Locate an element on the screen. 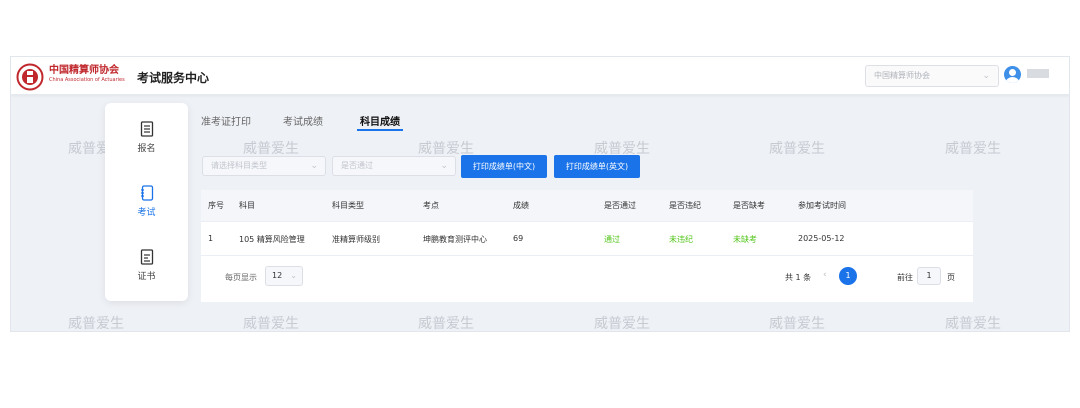 This screenshot has width=1080, height=408. org-select: 中国精算师协会 ⌄ is located at coordinates (932, 76).